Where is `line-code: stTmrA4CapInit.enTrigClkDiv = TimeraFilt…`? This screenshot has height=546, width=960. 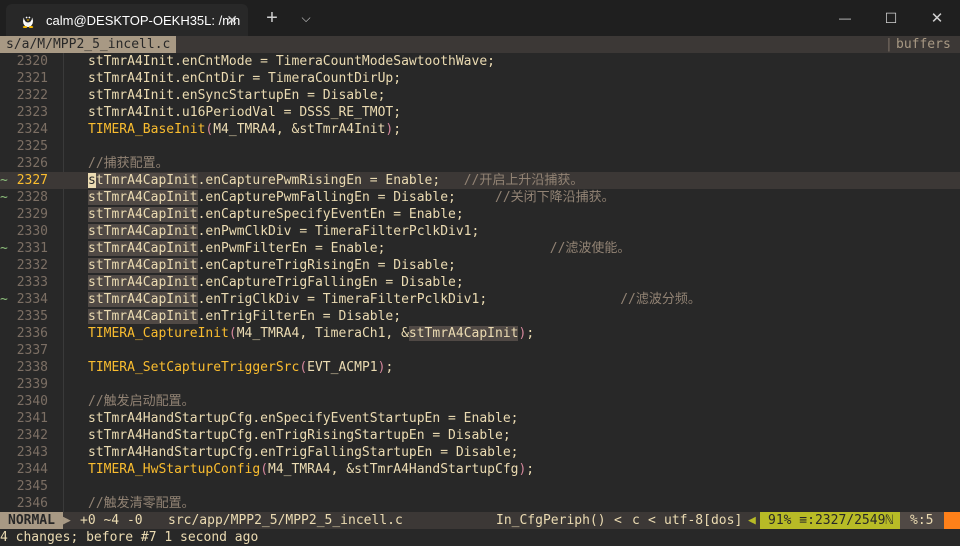
line-code: stTmrA4CapInit.enTrigClkDiv = TimeraFilt… is located at coordinates (394, 299).